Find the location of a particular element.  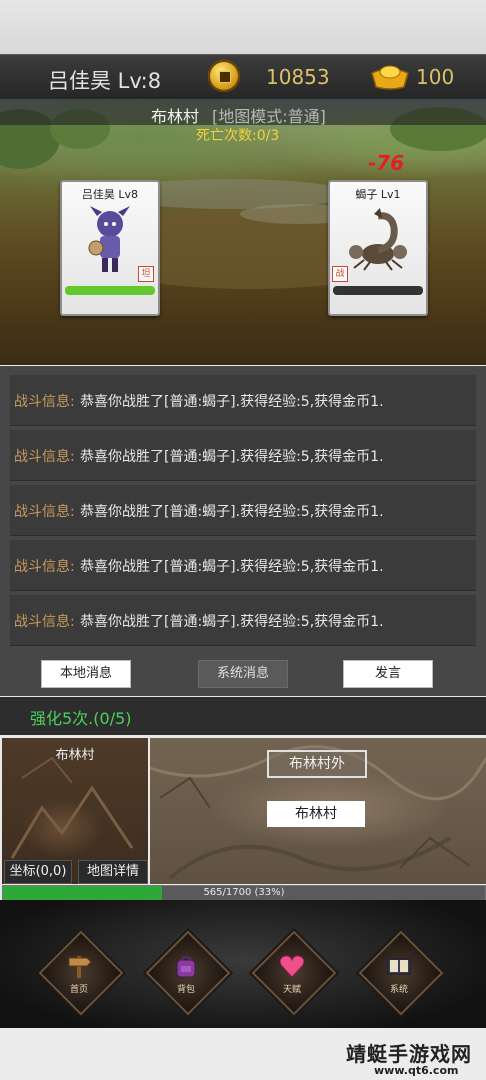

gold-ingot-icon is located at coordinates (390, 77).